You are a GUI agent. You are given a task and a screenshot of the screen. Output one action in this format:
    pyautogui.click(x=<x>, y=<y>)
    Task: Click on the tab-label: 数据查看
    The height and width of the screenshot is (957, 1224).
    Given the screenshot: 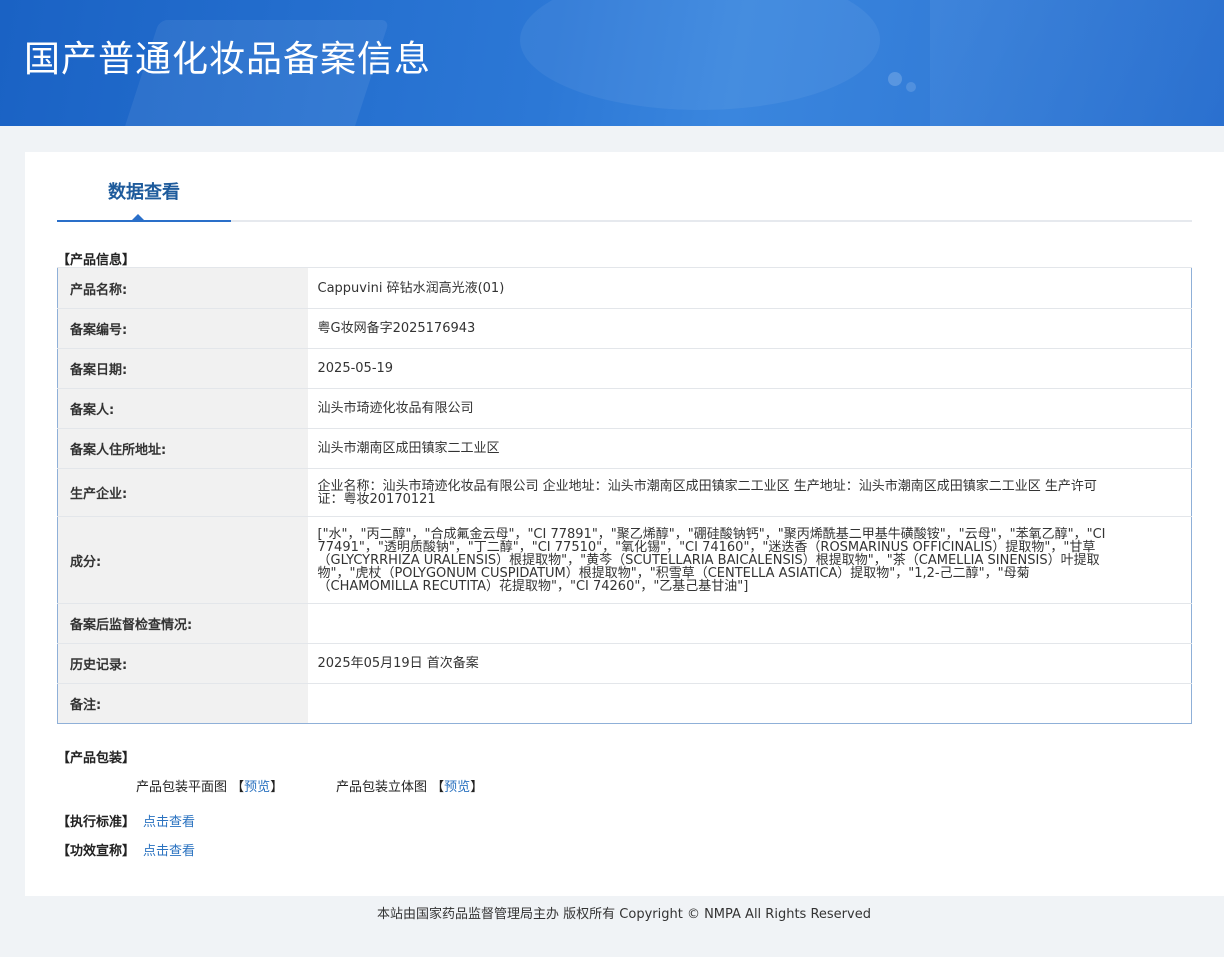 What is the action you would take?
    pyautogui.click(x=144, y=192)
    